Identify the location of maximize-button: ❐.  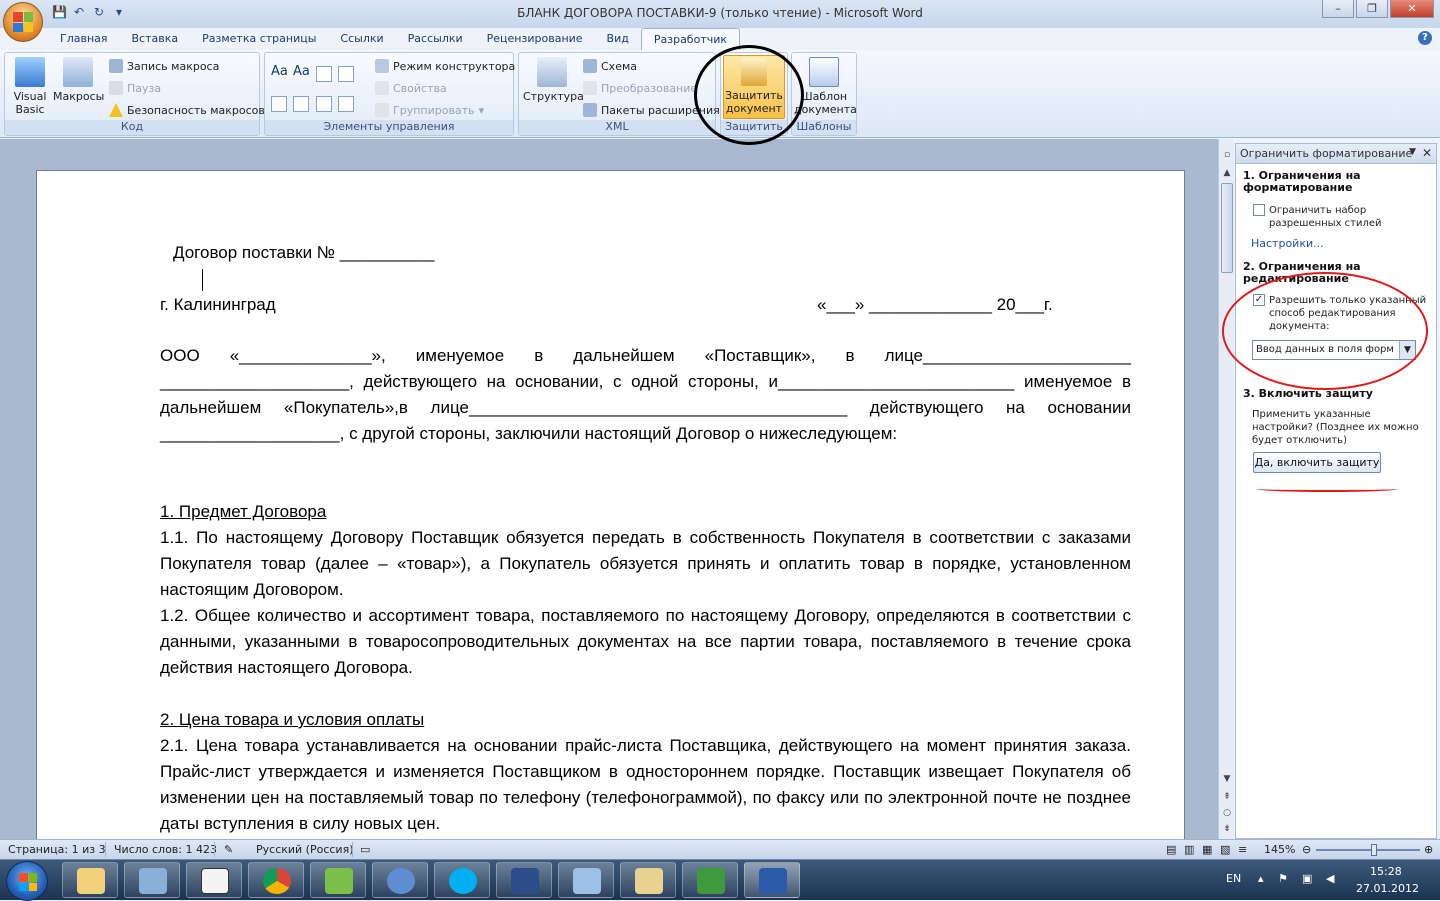
(1372, 9).